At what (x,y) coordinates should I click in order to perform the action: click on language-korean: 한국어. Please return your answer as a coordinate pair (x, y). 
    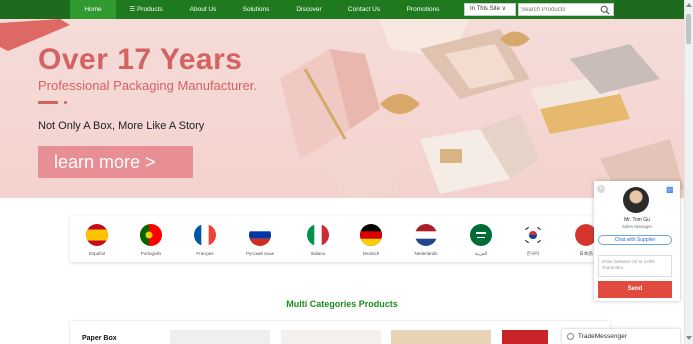
    Looking at the image, I should click on (533, 240).